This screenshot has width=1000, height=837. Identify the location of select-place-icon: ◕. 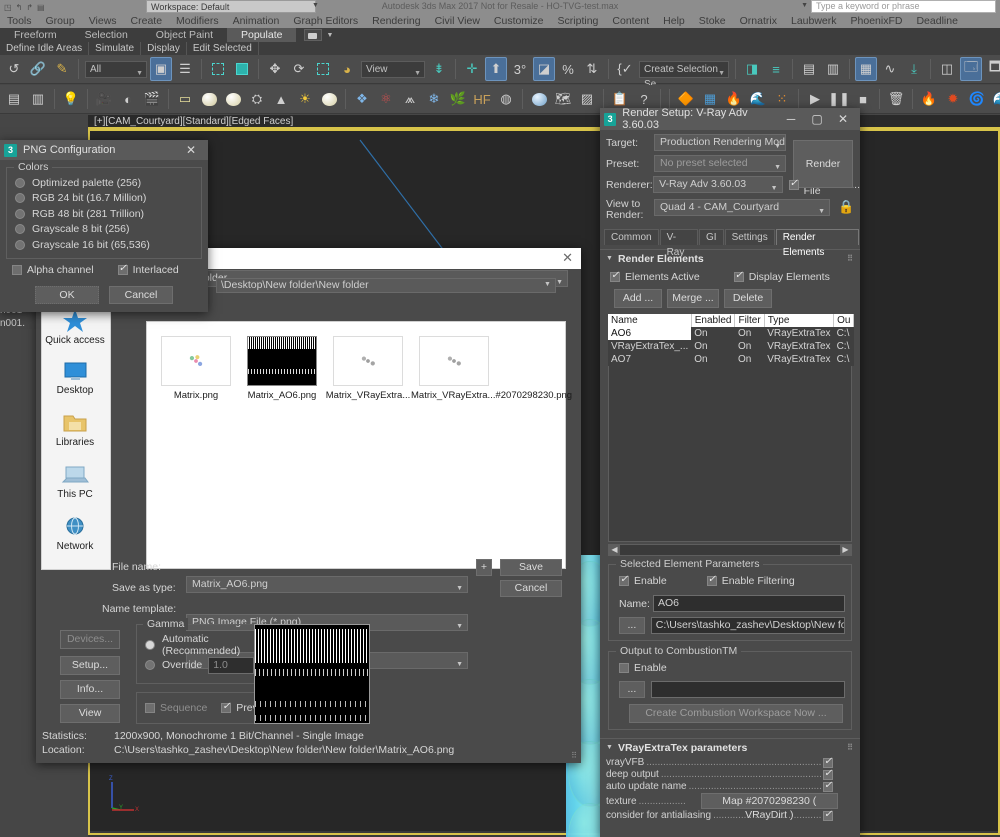
(347, 69).